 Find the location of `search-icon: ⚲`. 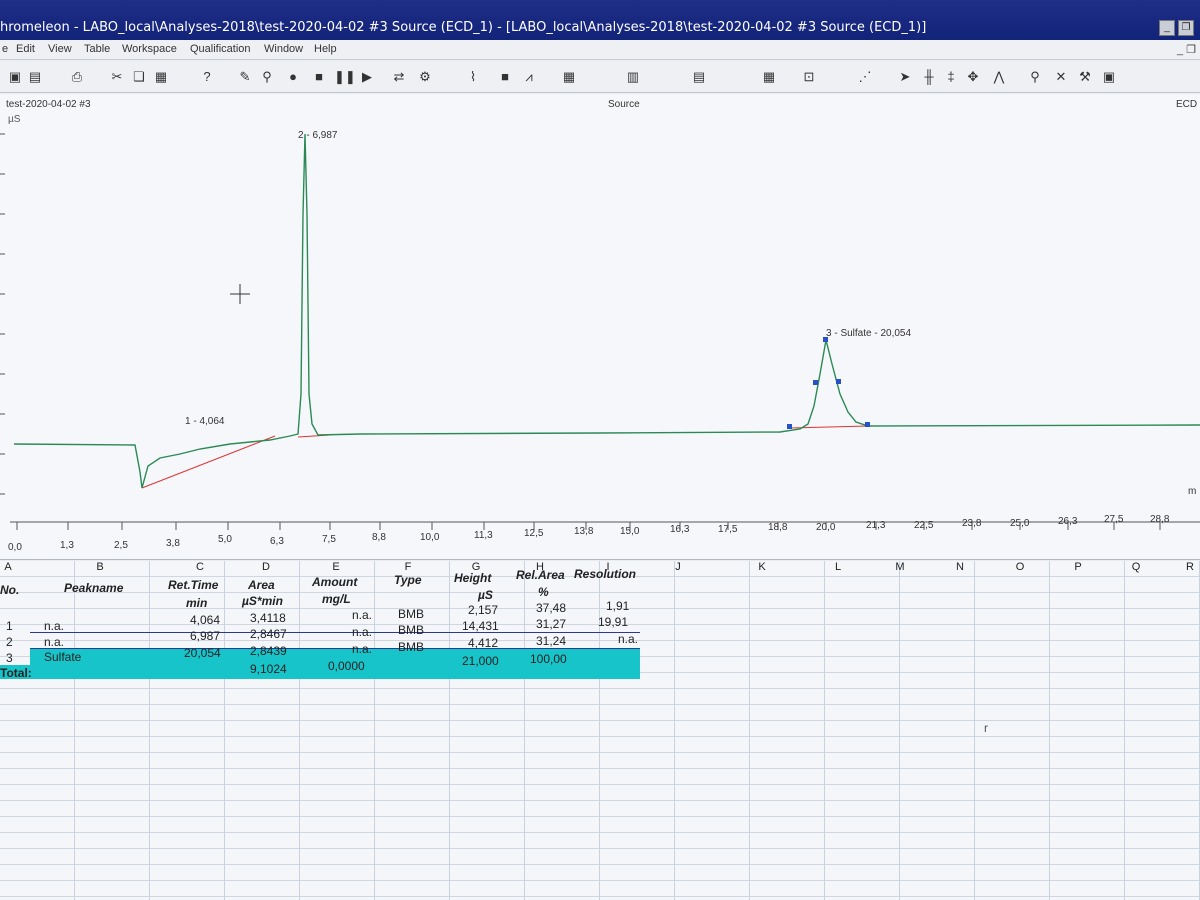

search-icon: ⚲ is located at coordinates (1035, 77).